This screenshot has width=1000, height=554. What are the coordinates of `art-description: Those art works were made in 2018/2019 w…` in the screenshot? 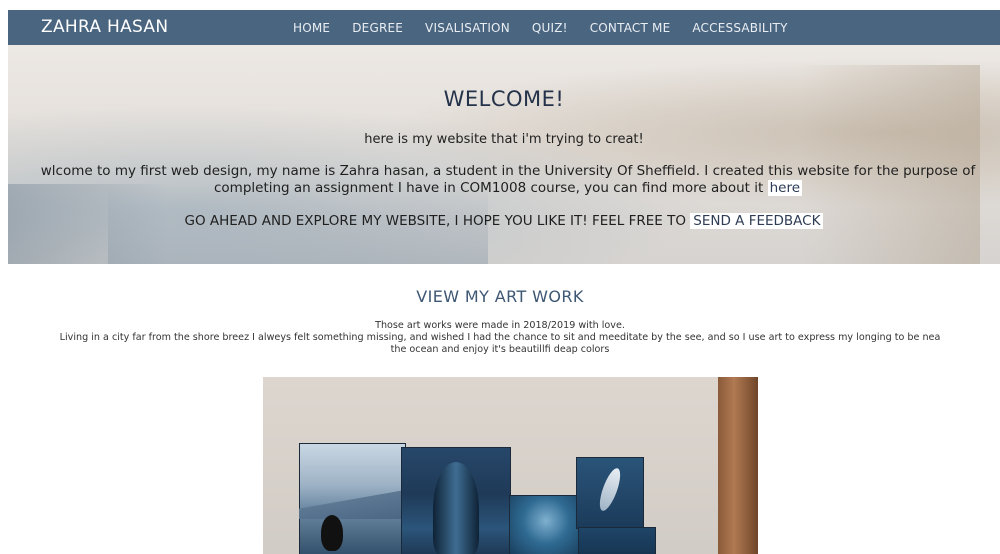 It's located at (500, 338).